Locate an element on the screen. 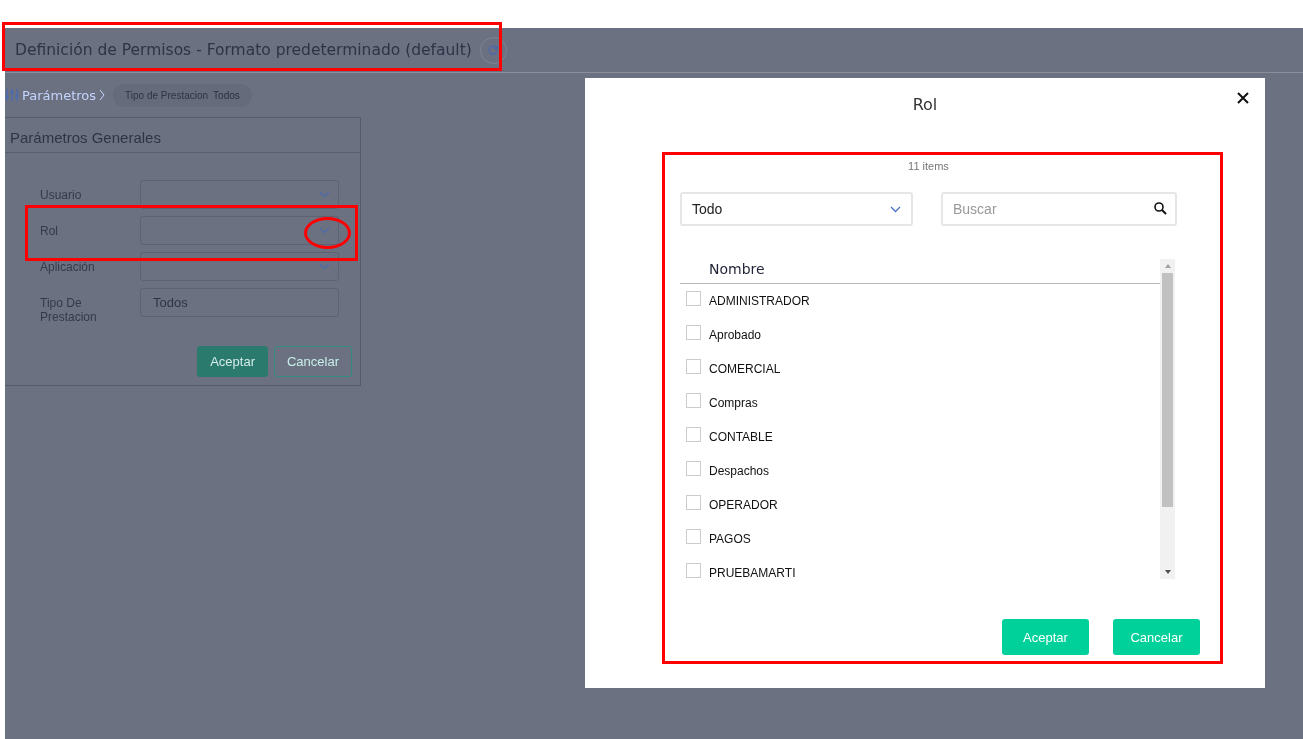 The height and width of the screenshot is (739, 1303). role-name: CONTABLE is located at coordinates (741, 437).